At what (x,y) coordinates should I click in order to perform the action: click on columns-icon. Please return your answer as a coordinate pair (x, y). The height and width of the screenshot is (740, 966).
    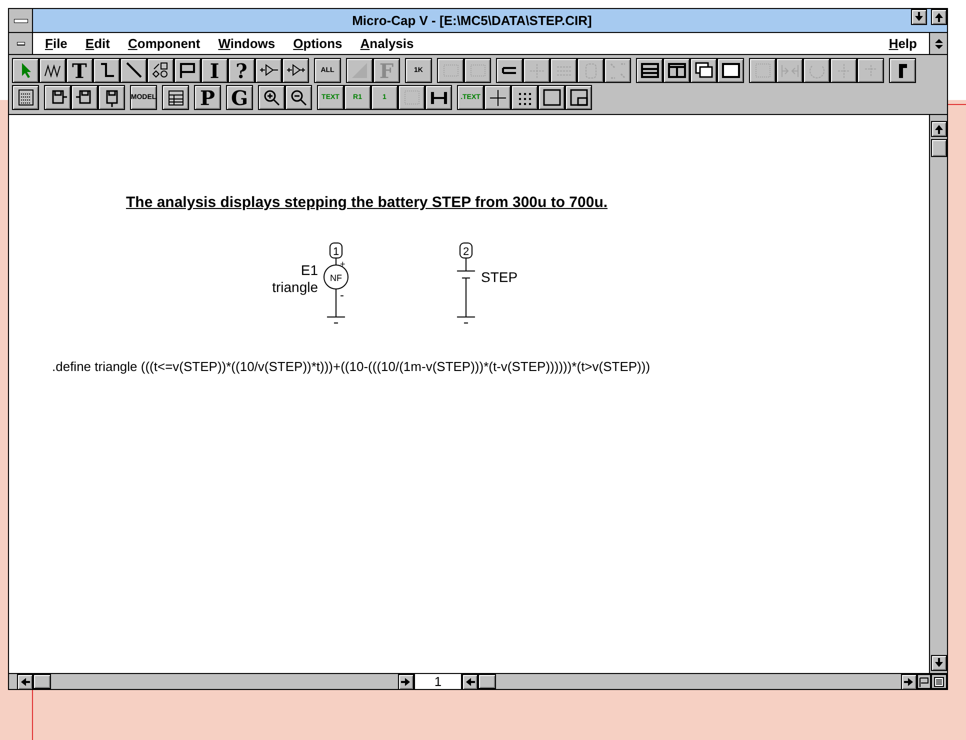
    Looking at the image, I should click on (676, 70).